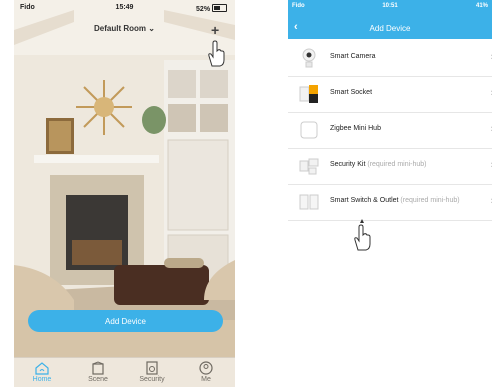  What do you see at coordinates (219, 8) in the screenshot?
I see `battery-icon` at bounding box center [219, 8].